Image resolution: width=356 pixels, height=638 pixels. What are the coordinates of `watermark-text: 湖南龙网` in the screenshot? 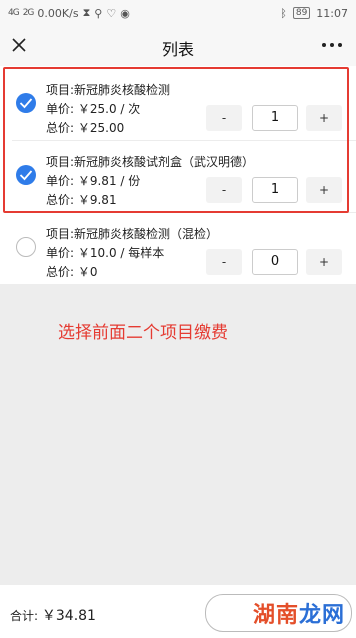 It's located at (298, 615).